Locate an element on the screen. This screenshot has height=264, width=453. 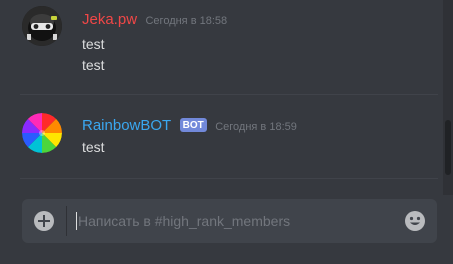
rainbow-wheel-avatar-icon is located at coordinates (42, 133).